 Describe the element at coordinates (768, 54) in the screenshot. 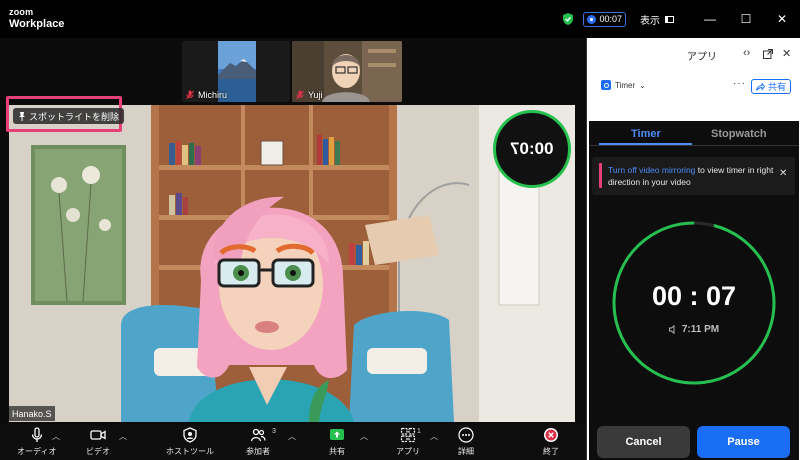

I see `pop-out-icon` at that location.